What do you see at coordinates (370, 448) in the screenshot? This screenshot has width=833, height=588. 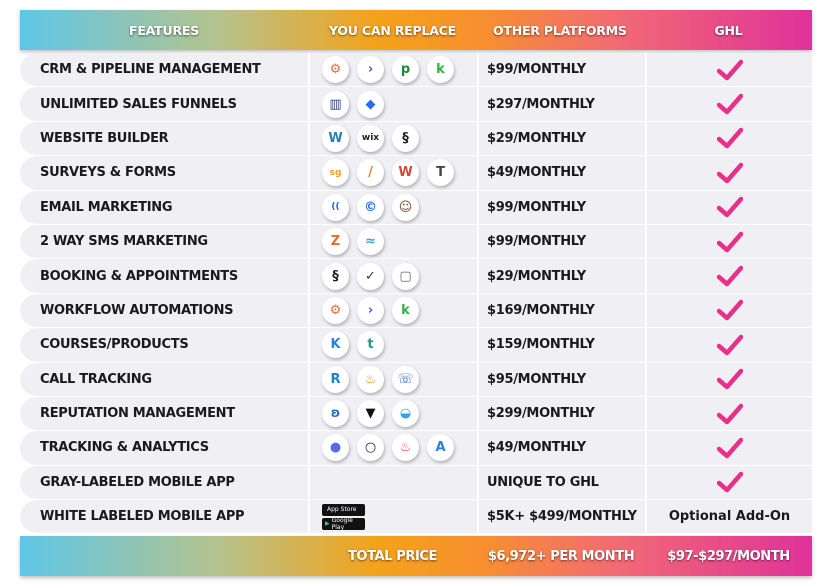 I see `circle-logo-icon: ○` at bounding box center [370, 448].